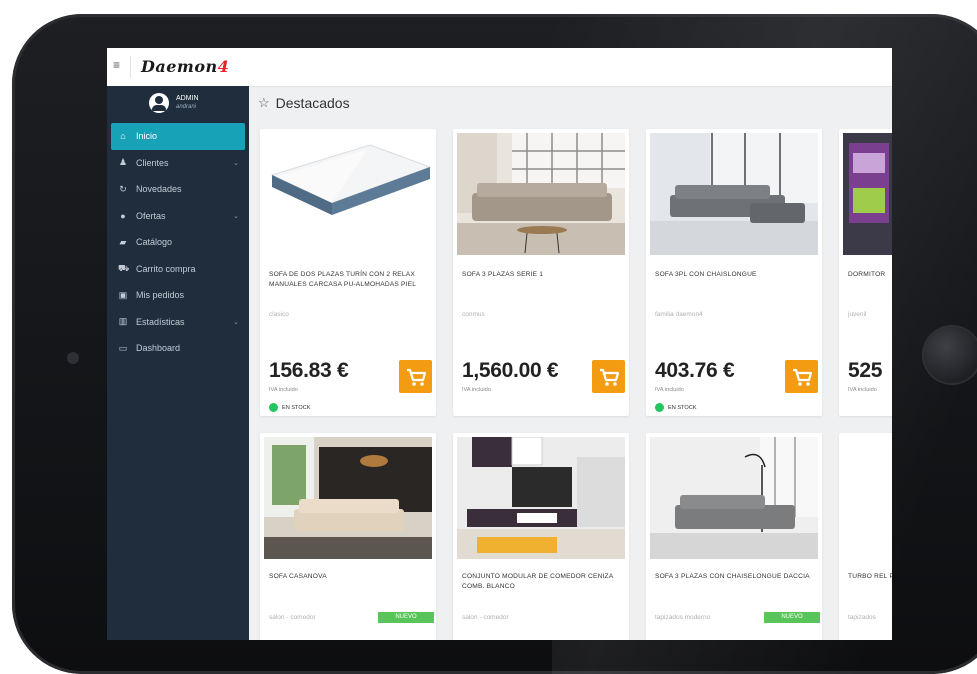 The image size is (977, 674). I want to click on sidebar-item-ofertas: ● Ofertas ⌄, so click(178, 216).